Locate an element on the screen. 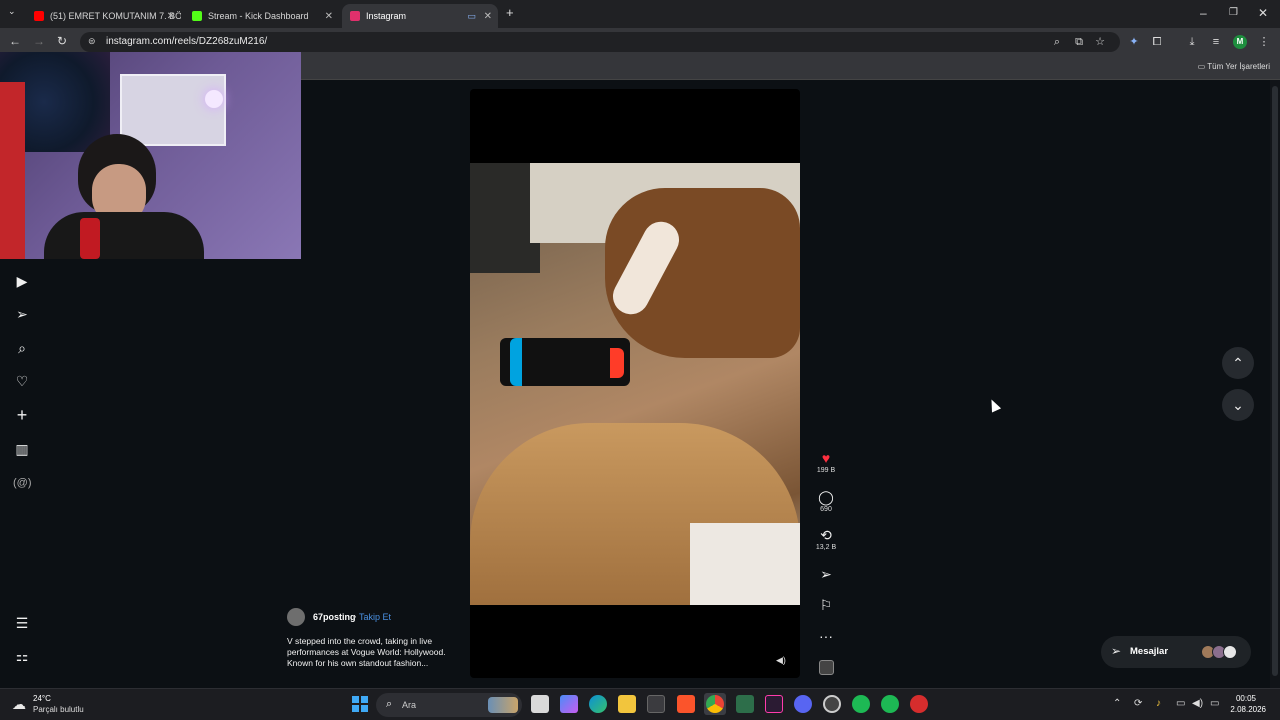  audio-toggle-icon: ◀) is located at coordinates (781, 660).